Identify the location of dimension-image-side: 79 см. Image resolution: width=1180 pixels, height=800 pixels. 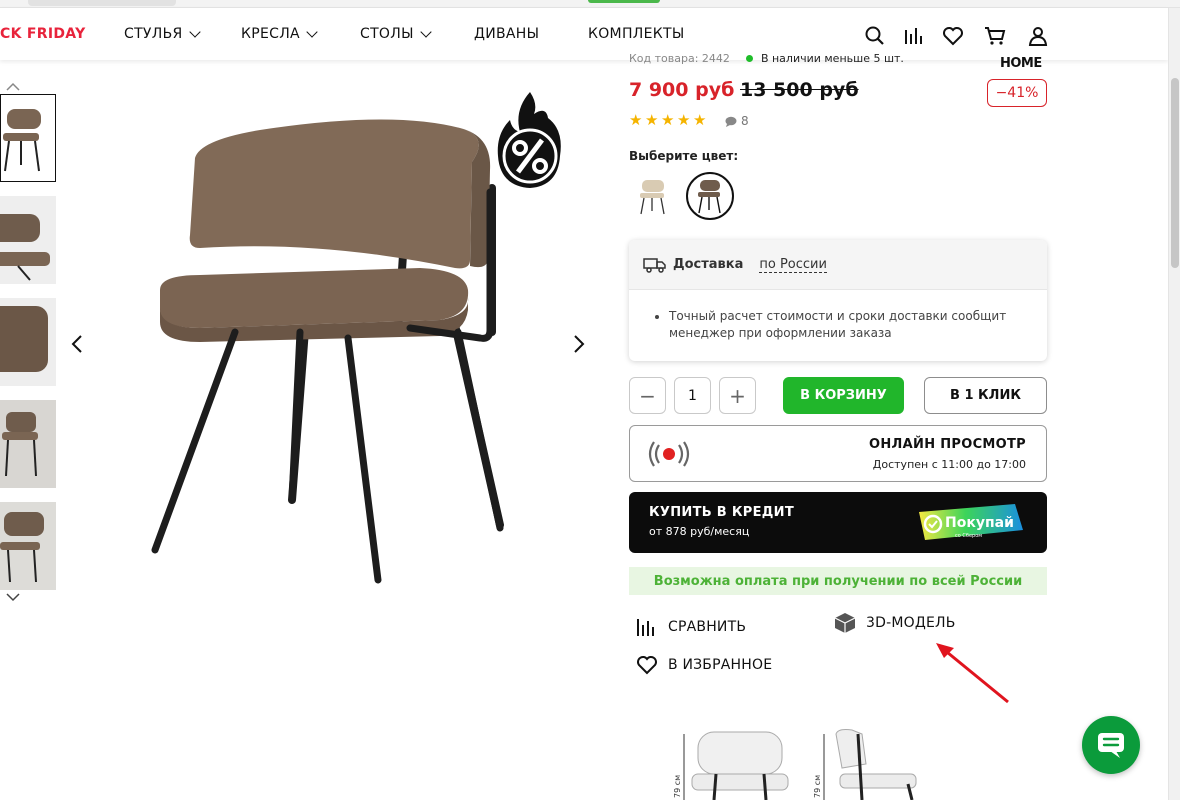
(865, 764).